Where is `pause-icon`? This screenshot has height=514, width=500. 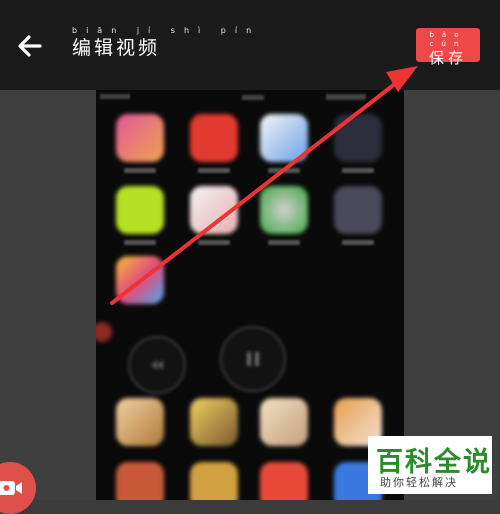 pause-icon is located at coordinates (253, 359).